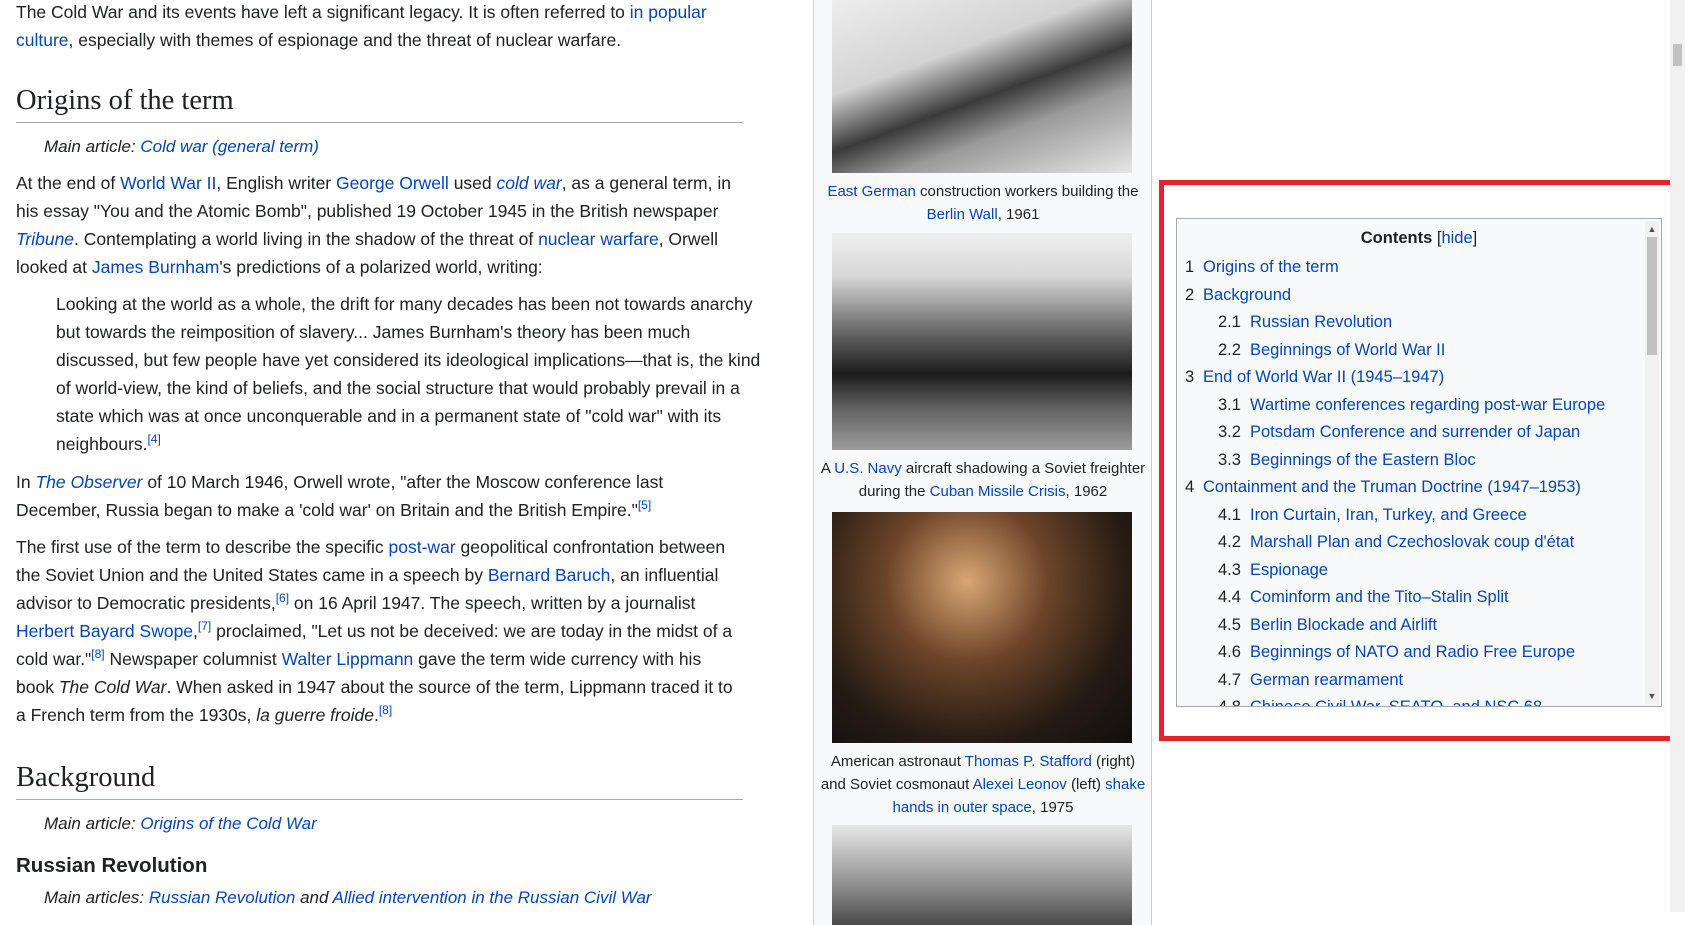 The width and height of the screenshot is (1685, 925). What do you see at coordinates (1419, 296) in the screenshot?
I see `toc-item: 2 Background` at bounding box center [1419, 296].